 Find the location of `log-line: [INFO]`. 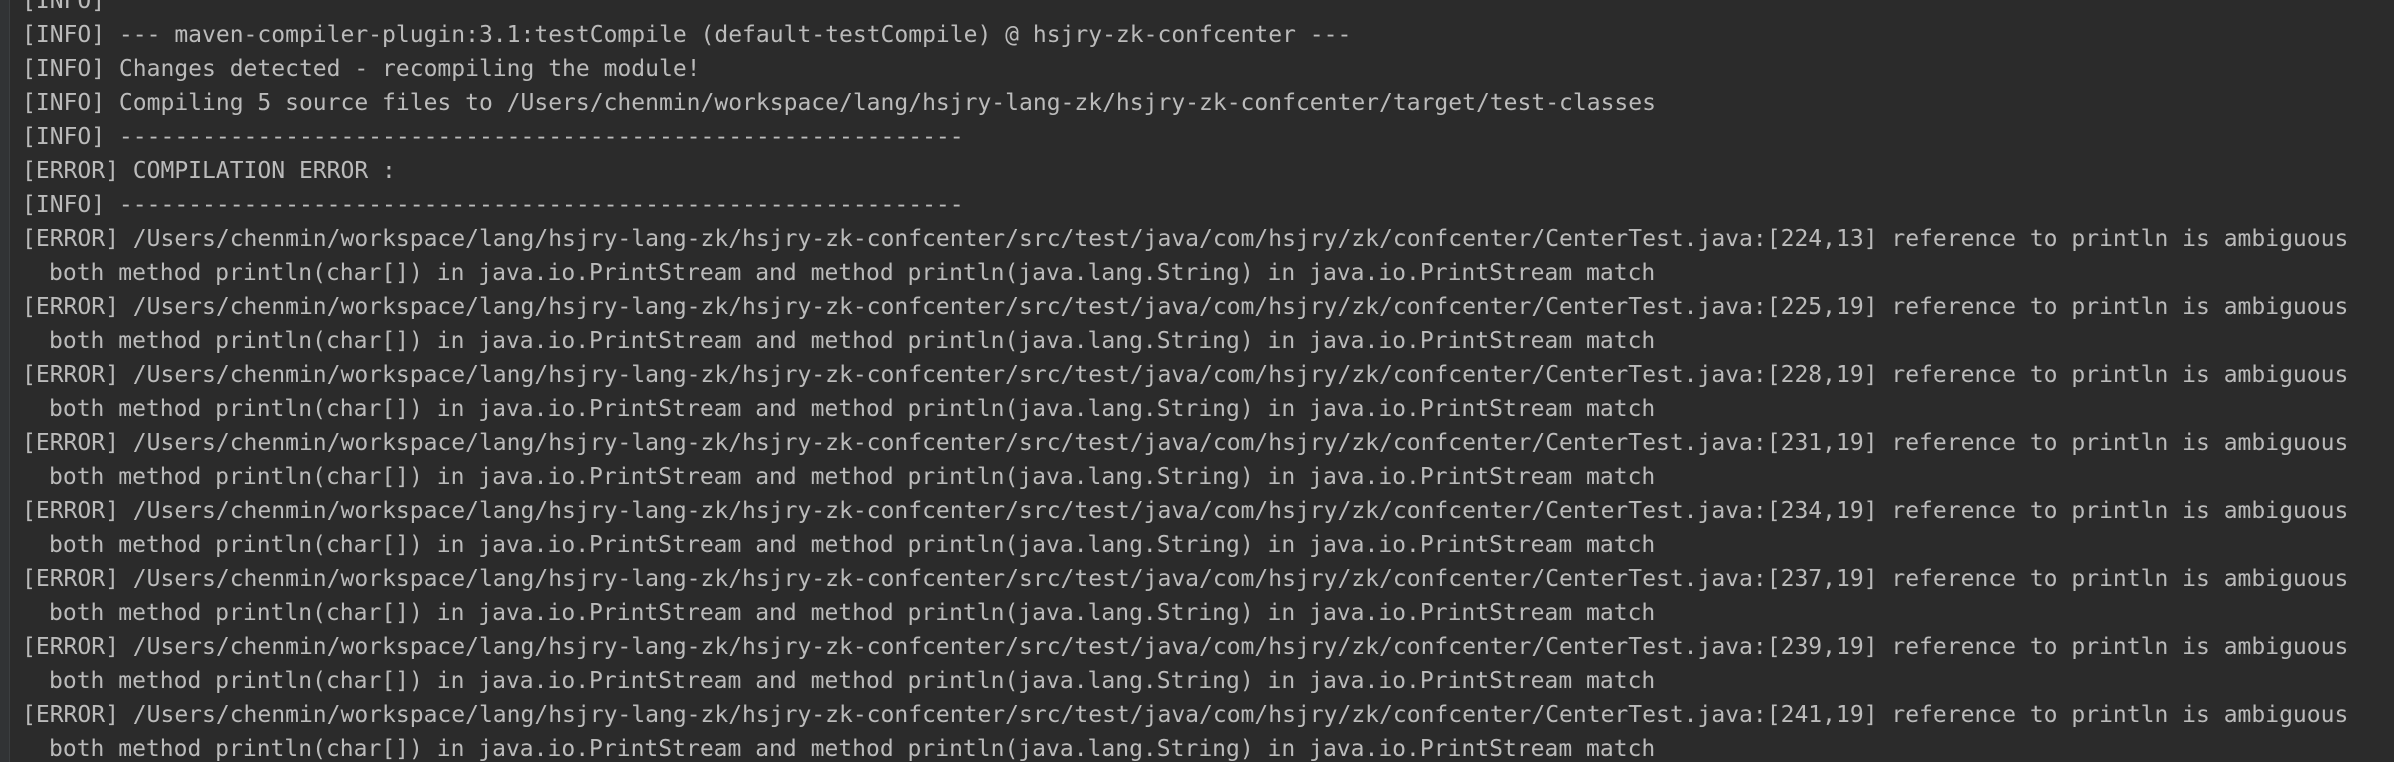

log-line: [INFO] is located at coordinates (64, 7).